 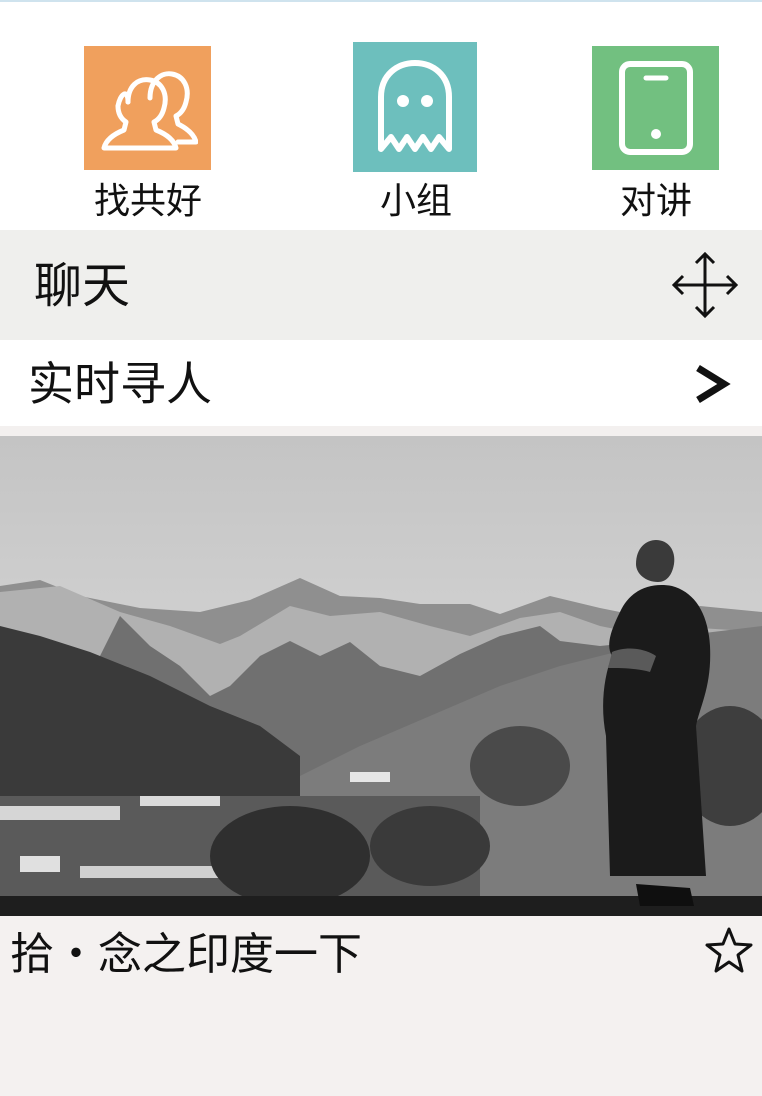 What do you see at coordinates (705, 285) in the screenshot?
I see `move-icon` at bounding box center [705, 285].